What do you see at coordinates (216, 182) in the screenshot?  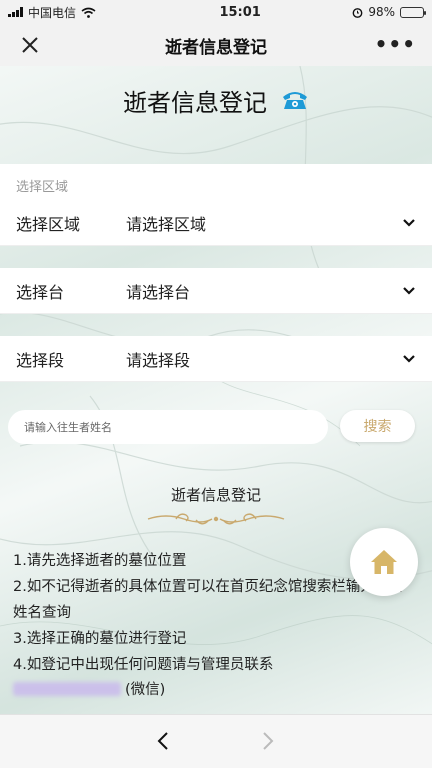 I see `section-caption: 选择区域` at bounding box center [216, 182].